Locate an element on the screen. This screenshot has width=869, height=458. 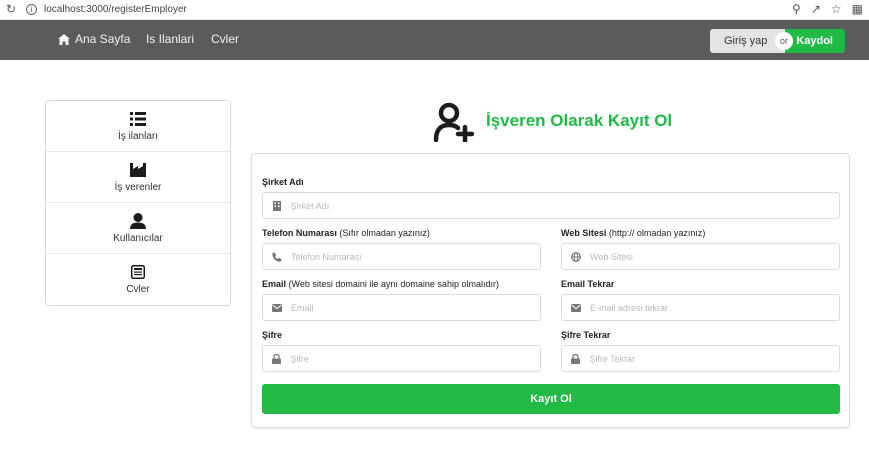
password-field: Şifre is located at coordinates (401, 351).